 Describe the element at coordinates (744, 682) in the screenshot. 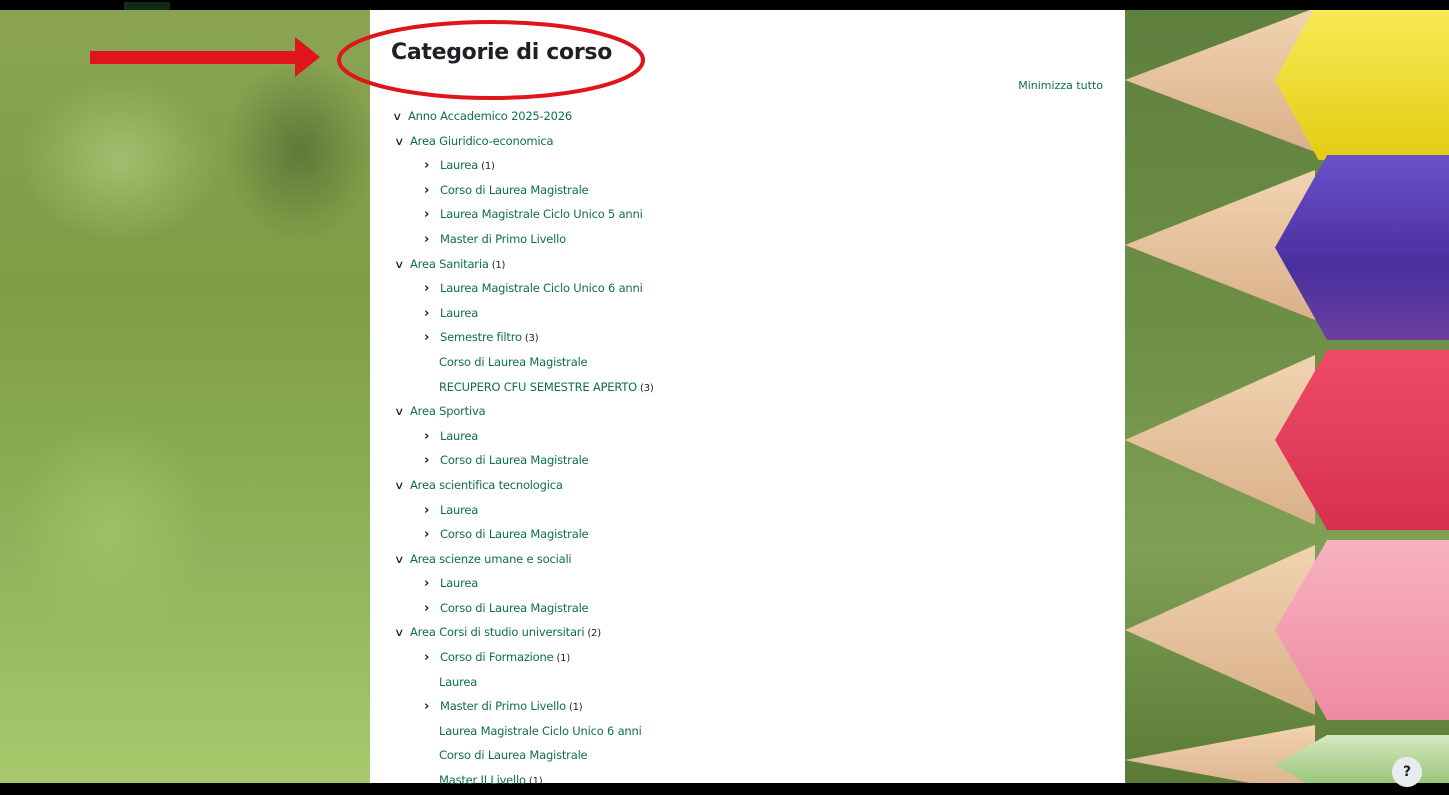

I see `tree-row: Laurea` at that location.